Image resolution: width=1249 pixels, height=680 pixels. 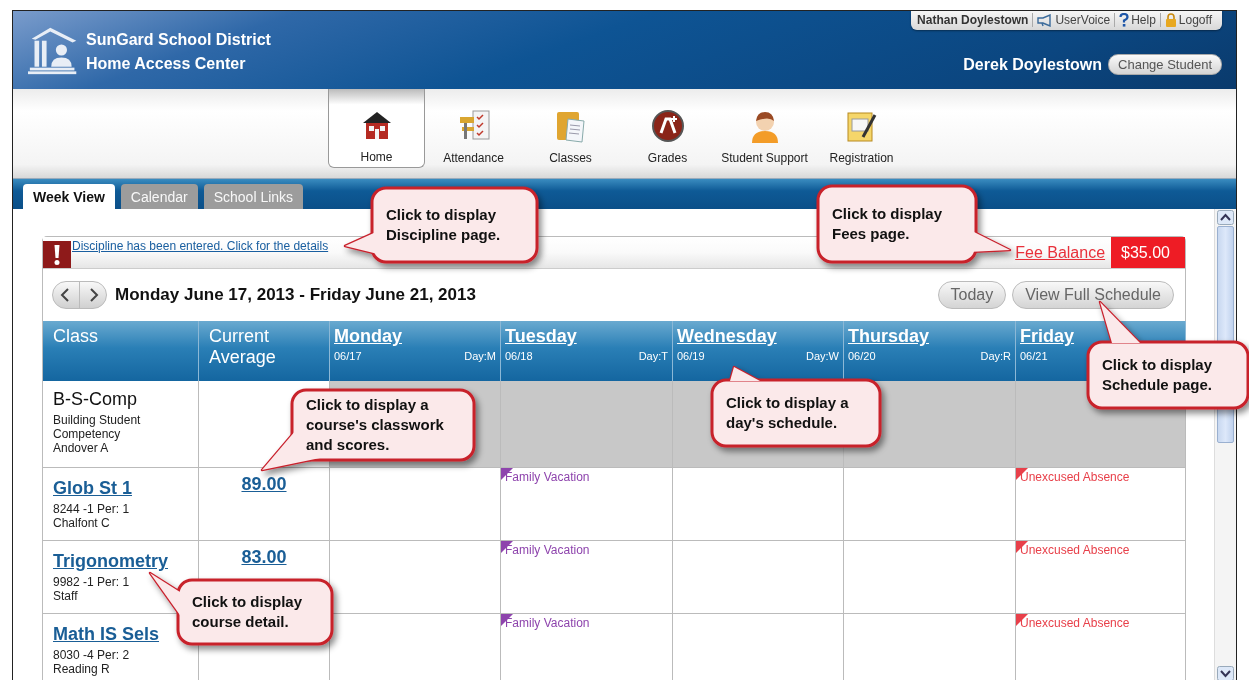 I want to click on change-student-button: Change Student, so click(x=1165, y=64).